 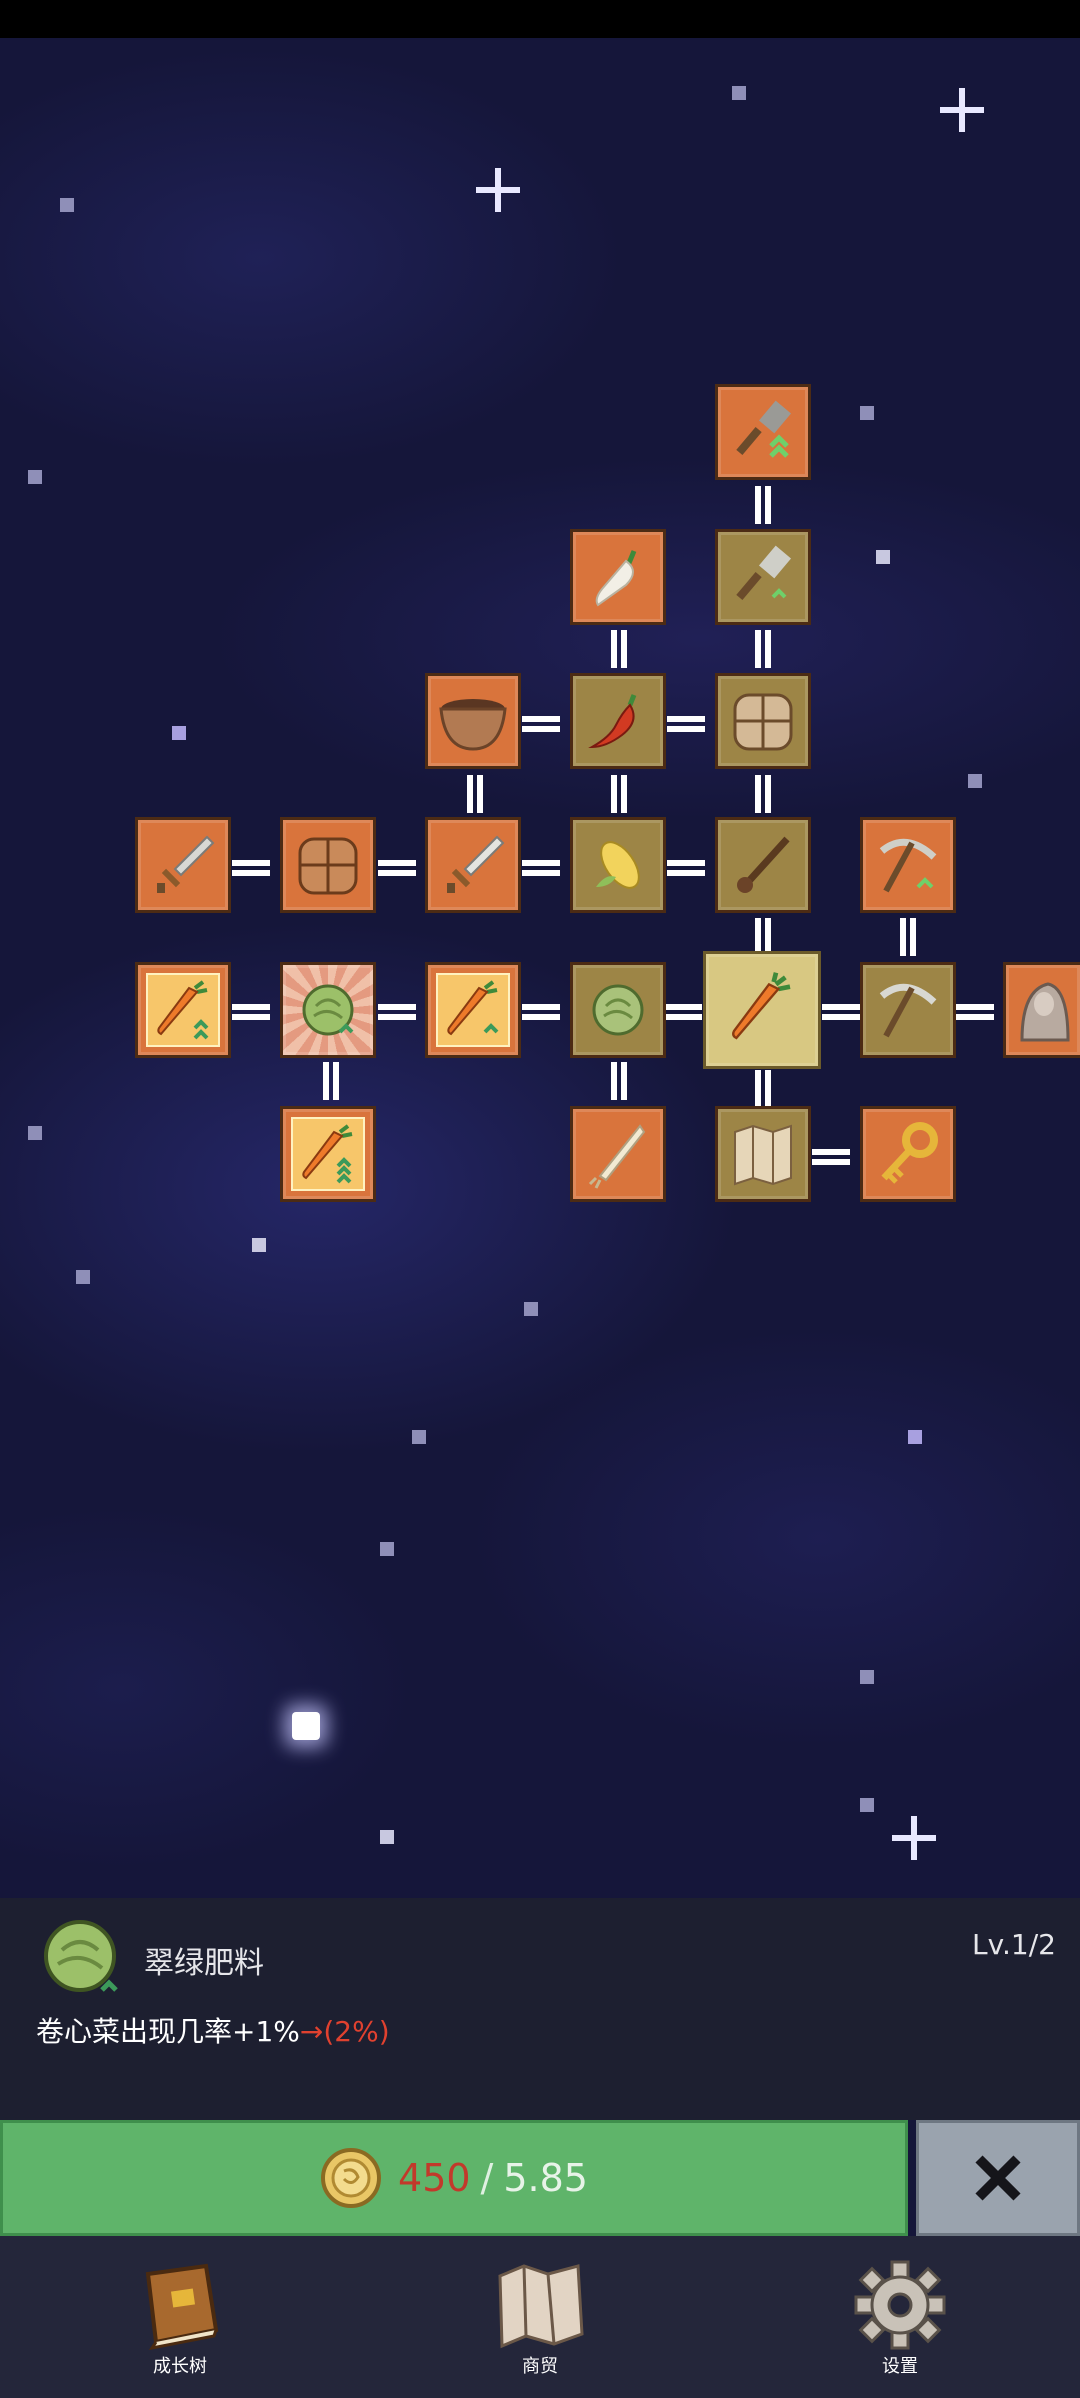 What do you see at coordinates (1014, 1944) in the screenshot?
I see `skill-level: Lv.1/2` at bounding box center [1014, 1944].